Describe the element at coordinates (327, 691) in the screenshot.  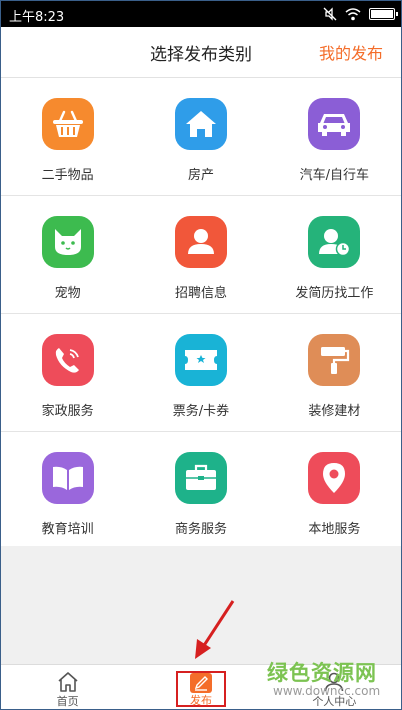
I see `watermark-url: www.downcc.com` at that location.